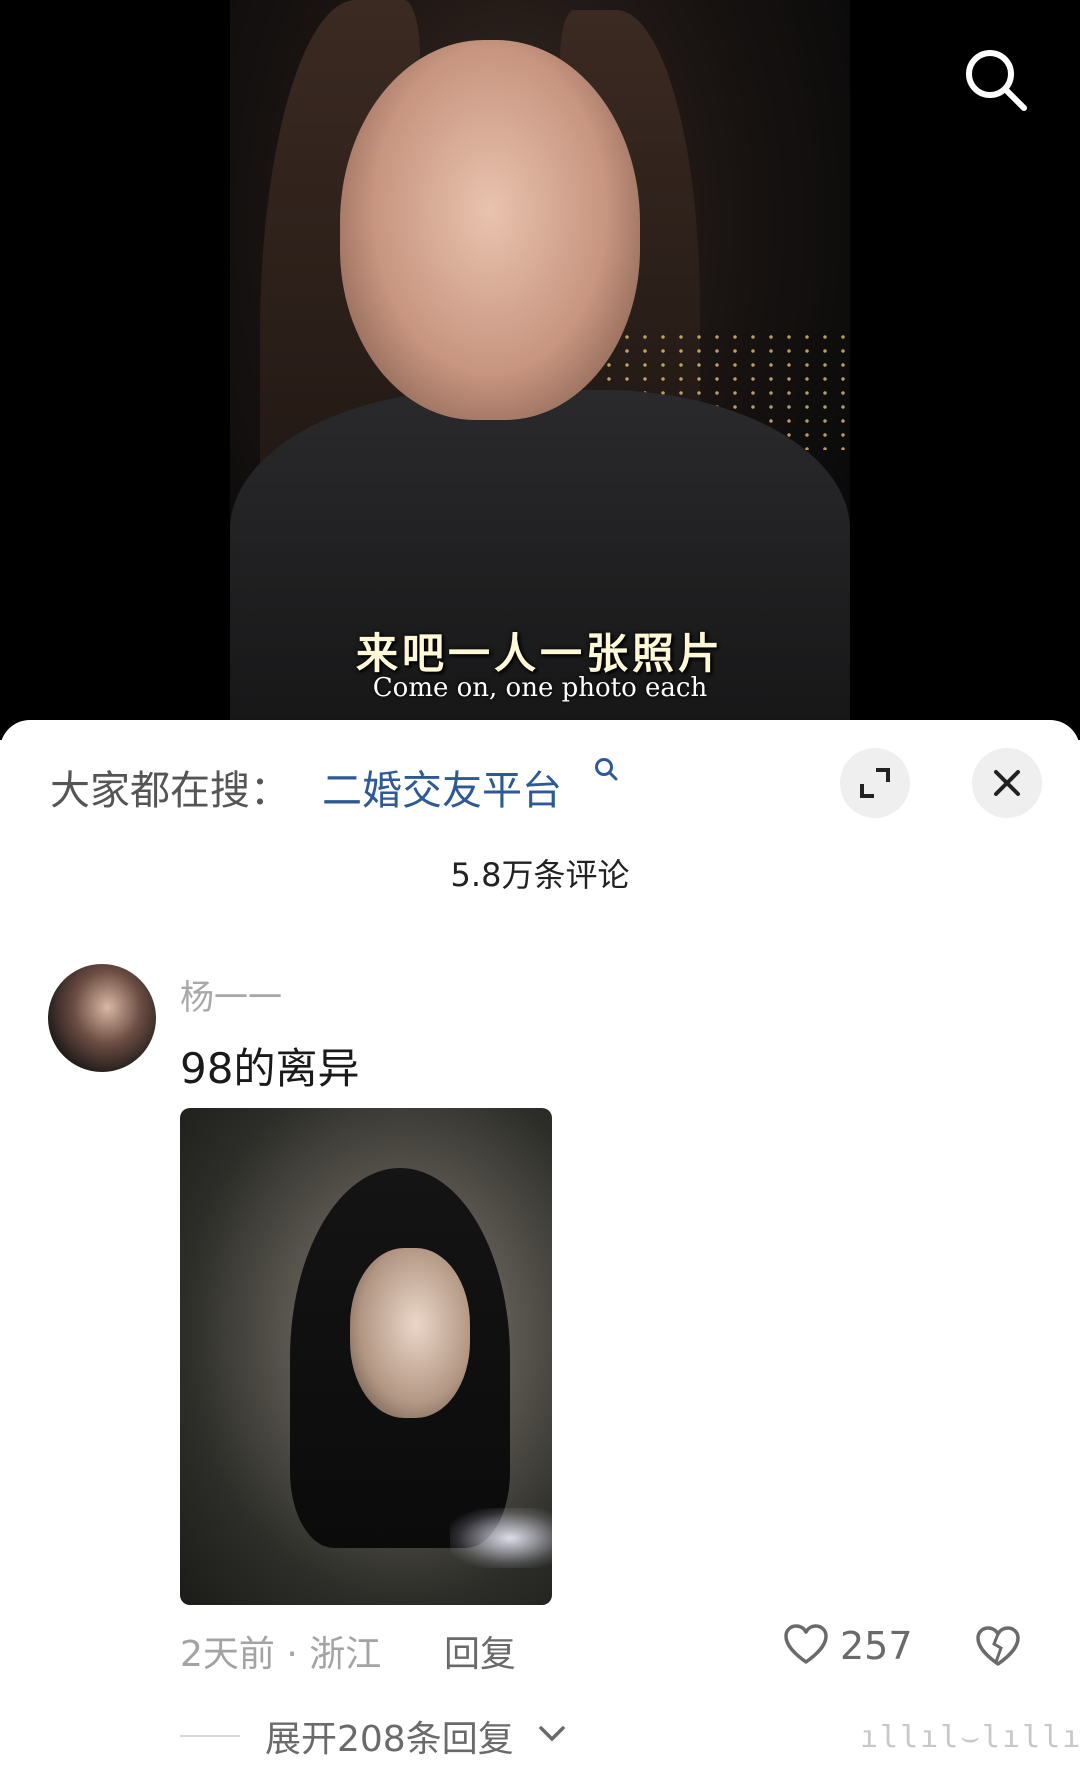  What do you see at coordinates (102, 1018) in the screenshot?
I see `avatar` at bounding box center [102, 1018].